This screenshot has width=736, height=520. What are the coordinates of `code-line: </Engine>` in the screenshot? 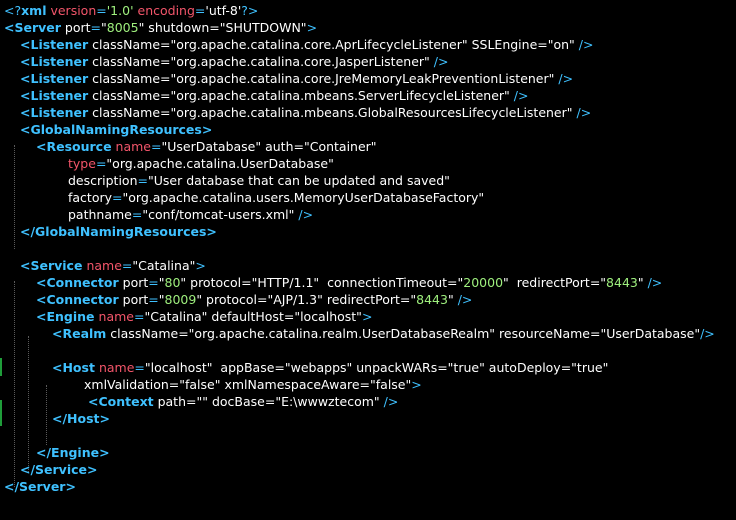 It's located at (73, 452).